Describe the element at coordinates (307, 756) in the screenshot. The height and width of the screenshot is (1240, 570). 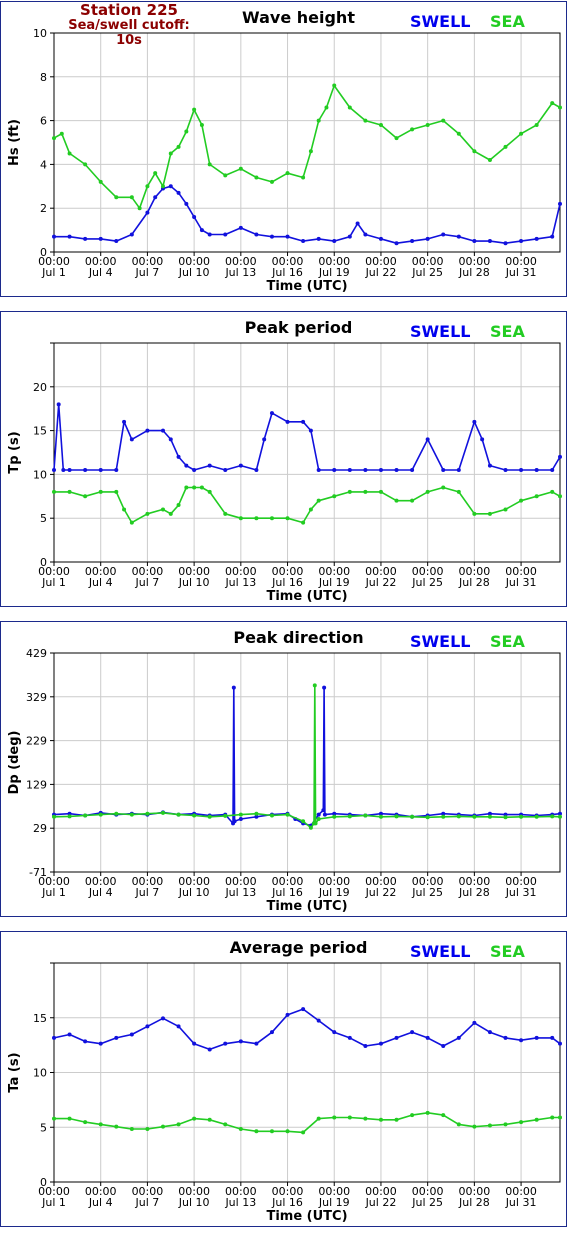
I see `series-line-swell` at that location.